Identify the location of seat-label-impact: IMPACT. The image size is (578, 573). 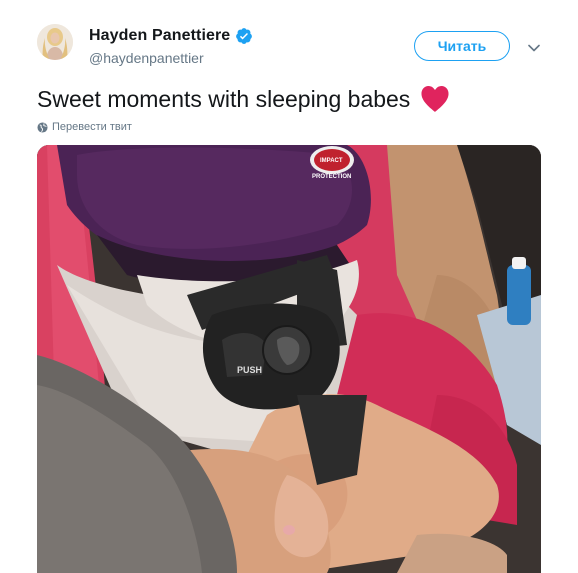
(331, 161).